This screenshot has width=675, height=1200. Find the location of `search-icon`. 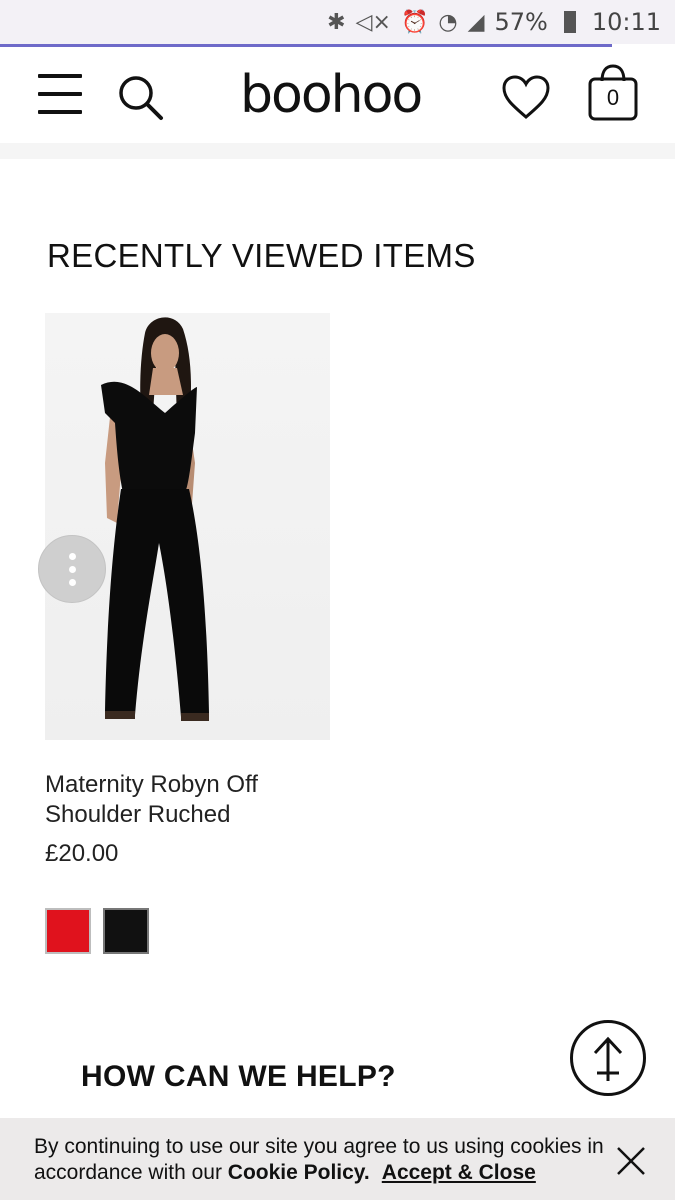

search-icon is located at coordinates (141, 98).